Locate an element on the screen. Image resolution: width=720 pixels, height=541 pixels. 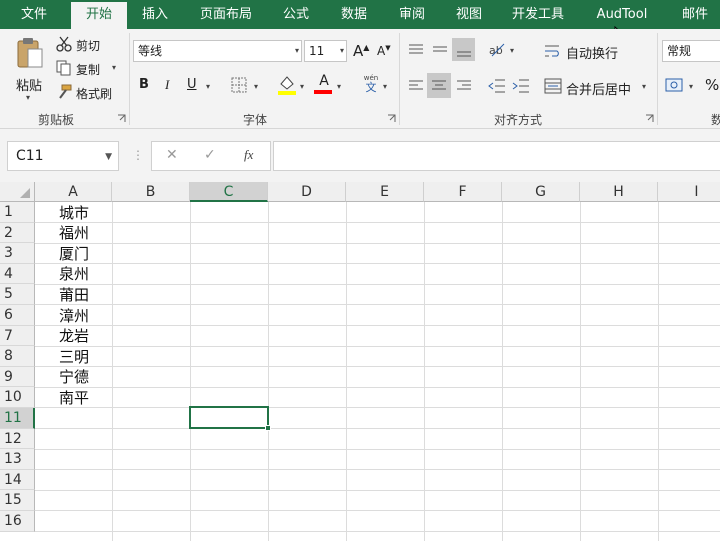
font-launcher-icon is located at coordinates (391, 118).